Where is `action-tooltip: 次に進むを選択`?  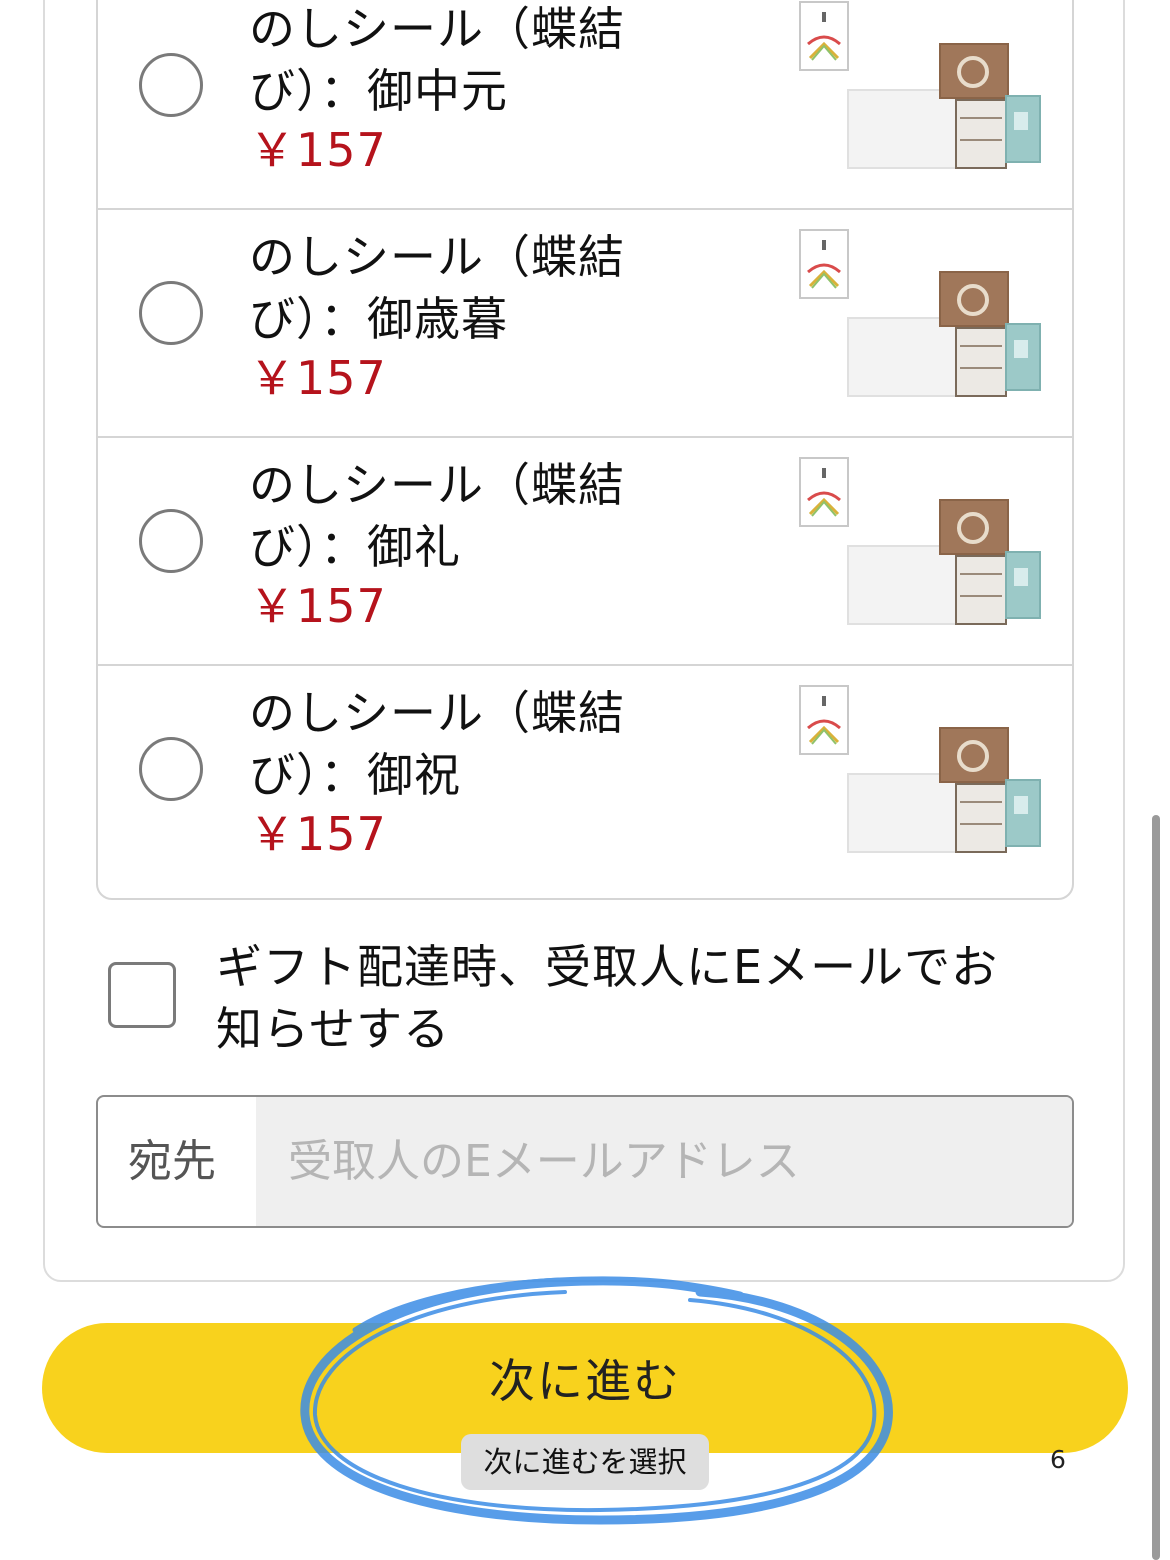 action-tooltip: 次に進むを選択 is located at coordinates (585, 1462).